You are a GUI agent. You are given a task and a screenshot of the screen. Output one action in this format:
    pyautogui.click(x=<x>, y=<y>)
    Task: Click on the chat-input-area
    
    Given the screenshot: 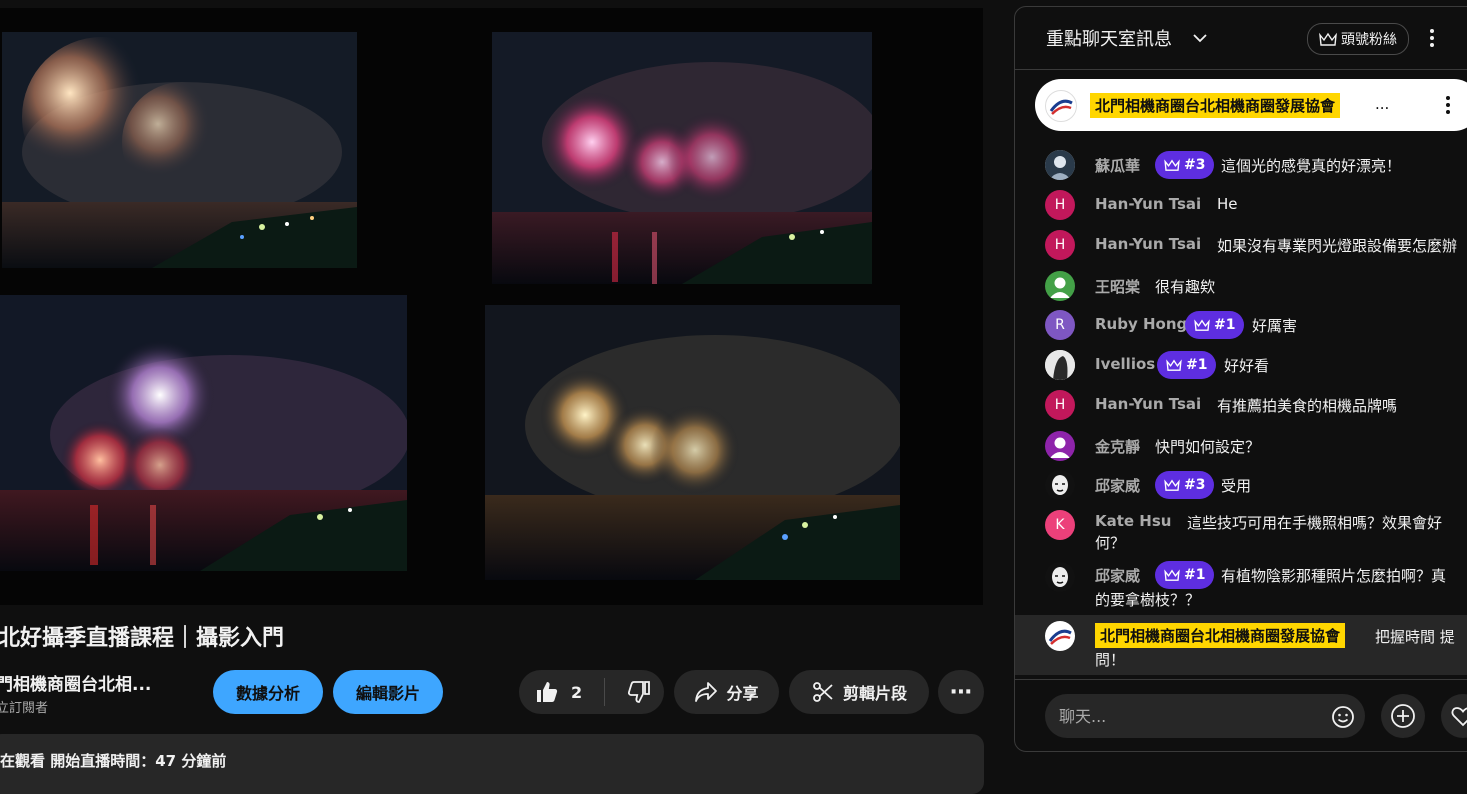 What is the action you would take?
    pyautogui.click(x=1241, y=715)
    